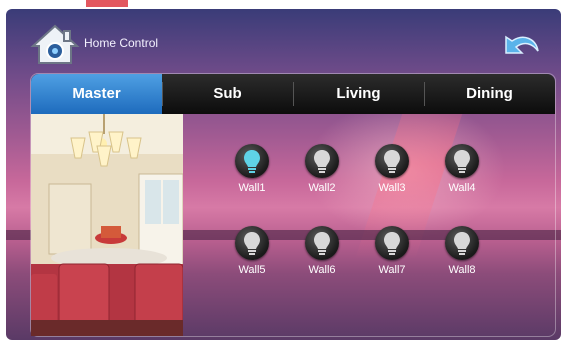  I want to click on light-wall2: Wall2, so click(322, 169).